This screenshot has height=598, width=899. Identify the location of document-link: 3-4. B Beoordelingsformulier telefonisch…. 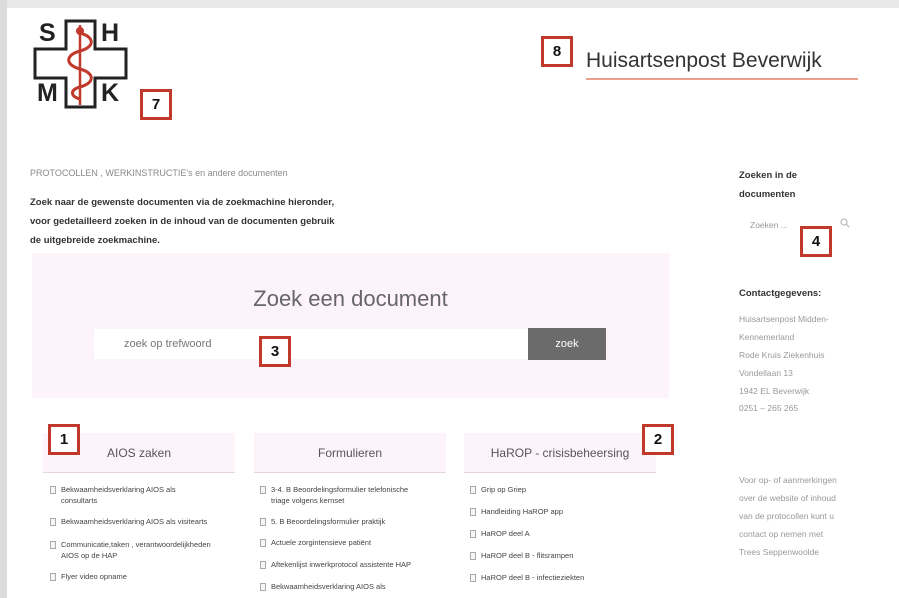
(339, 495).